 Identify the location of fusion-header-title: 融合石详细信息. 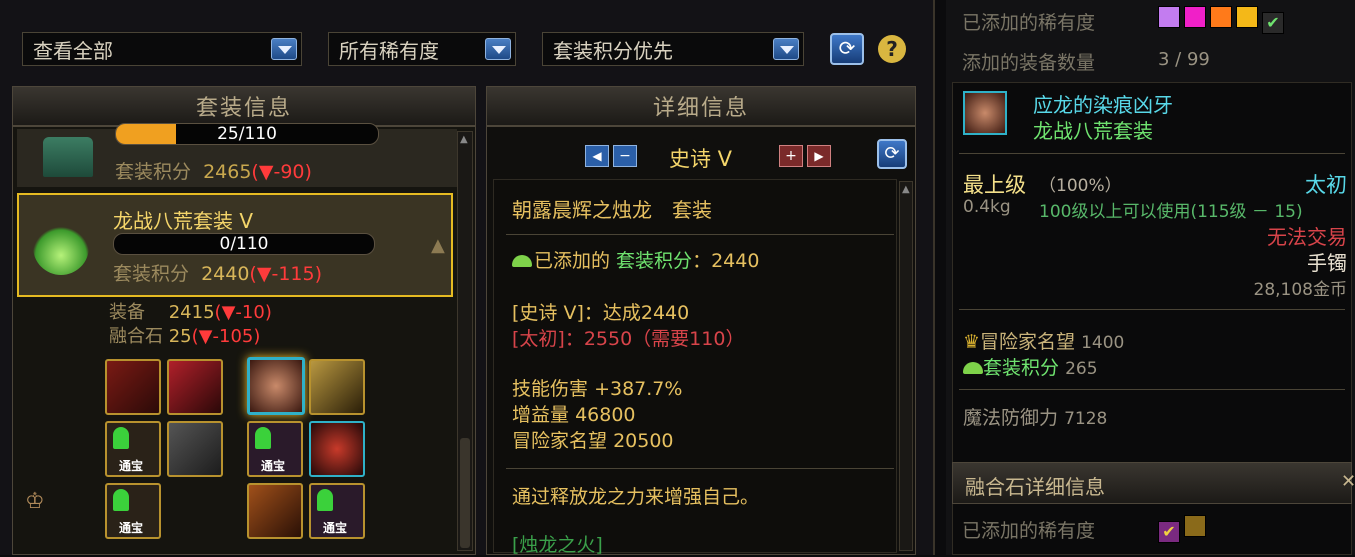
(1035, 487).